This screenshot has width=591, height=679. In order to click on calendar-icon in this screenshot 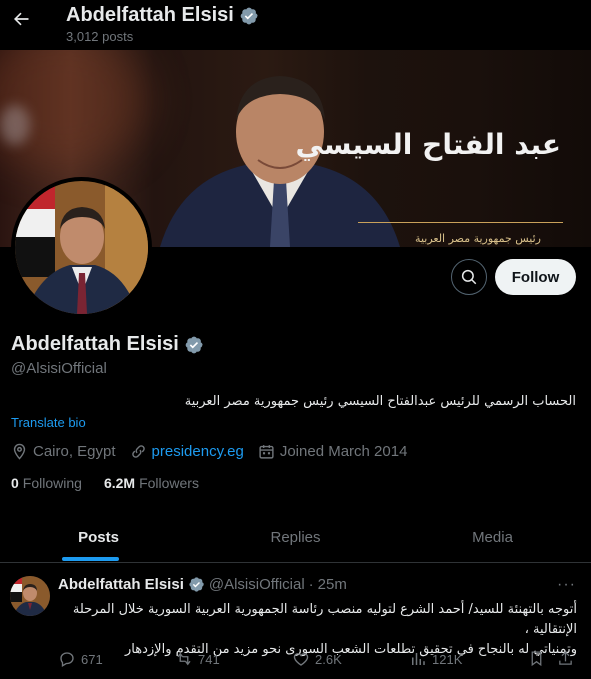, I will do `click(266, 452)`.